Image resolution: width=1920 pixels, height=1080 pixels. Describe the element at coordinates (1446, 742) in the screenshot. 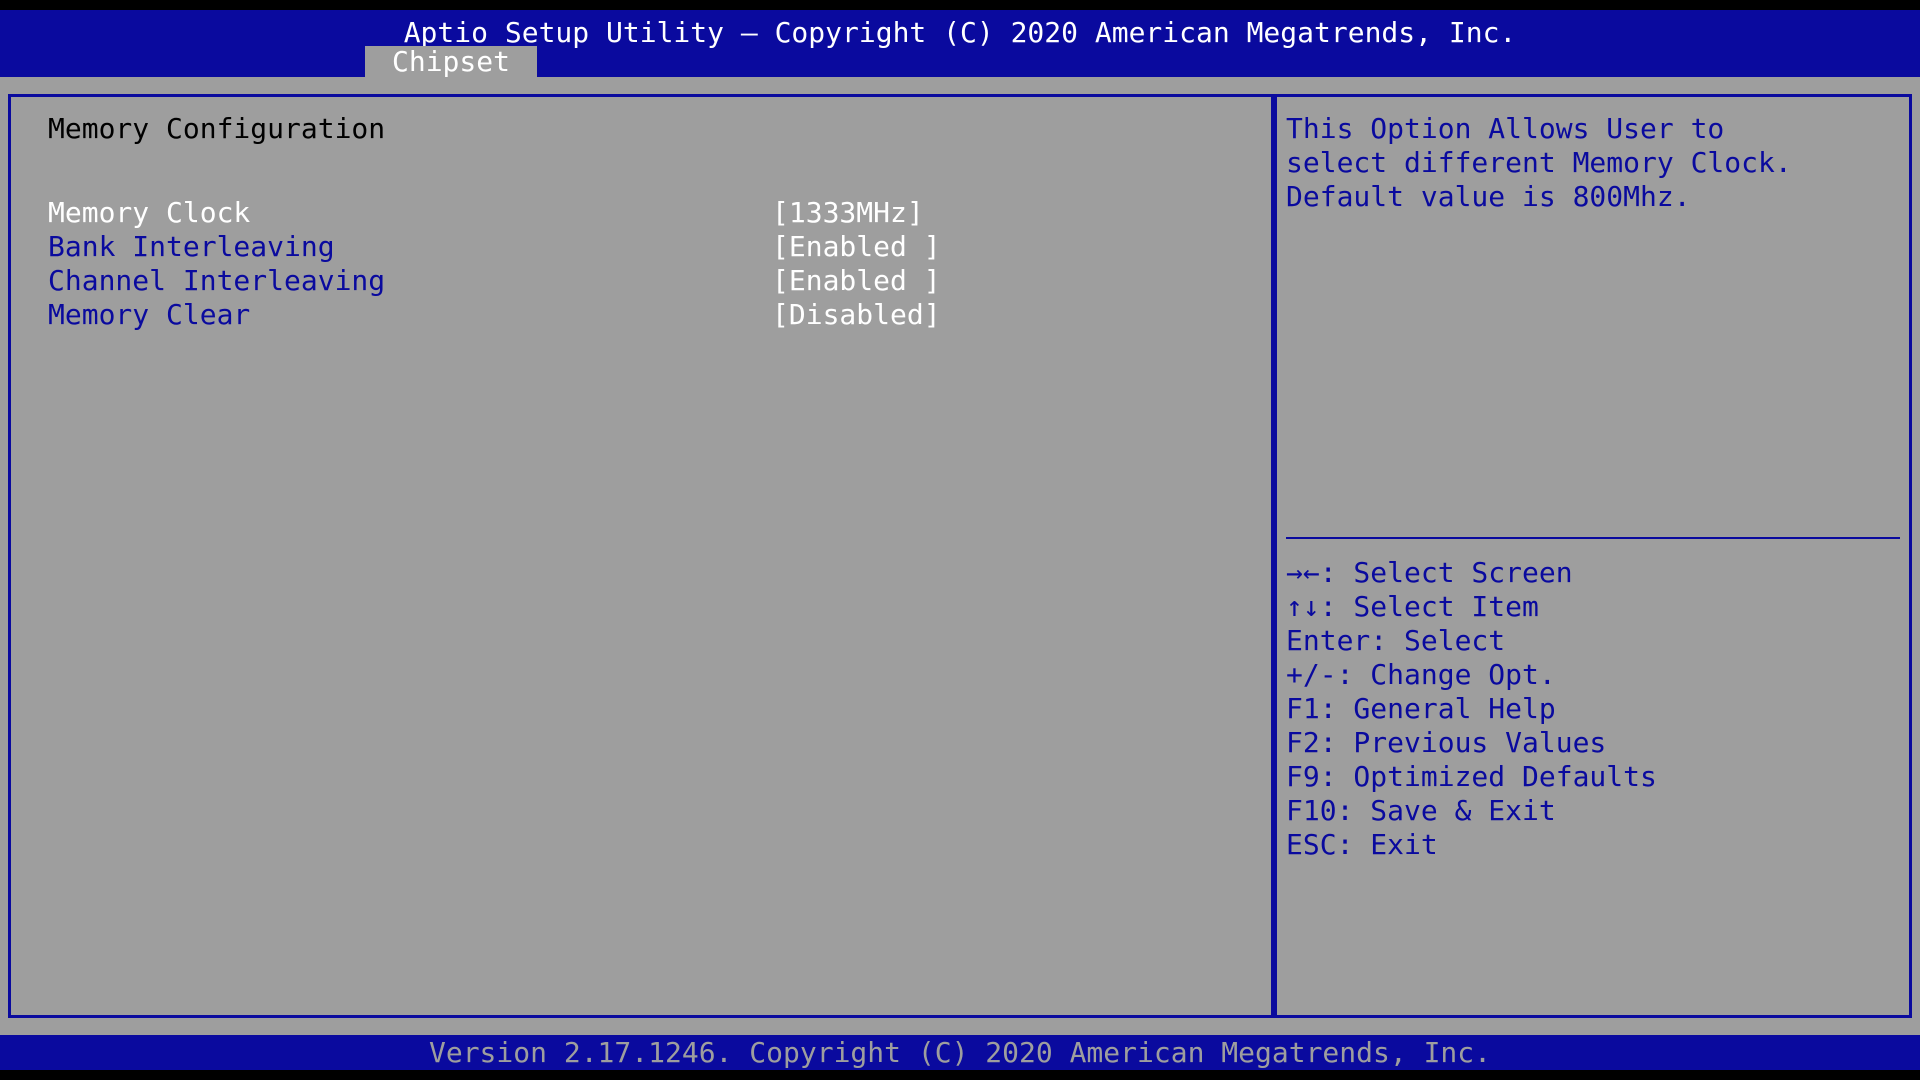

I see `key-hint-previous-values: F2: Previous Values` at that location.